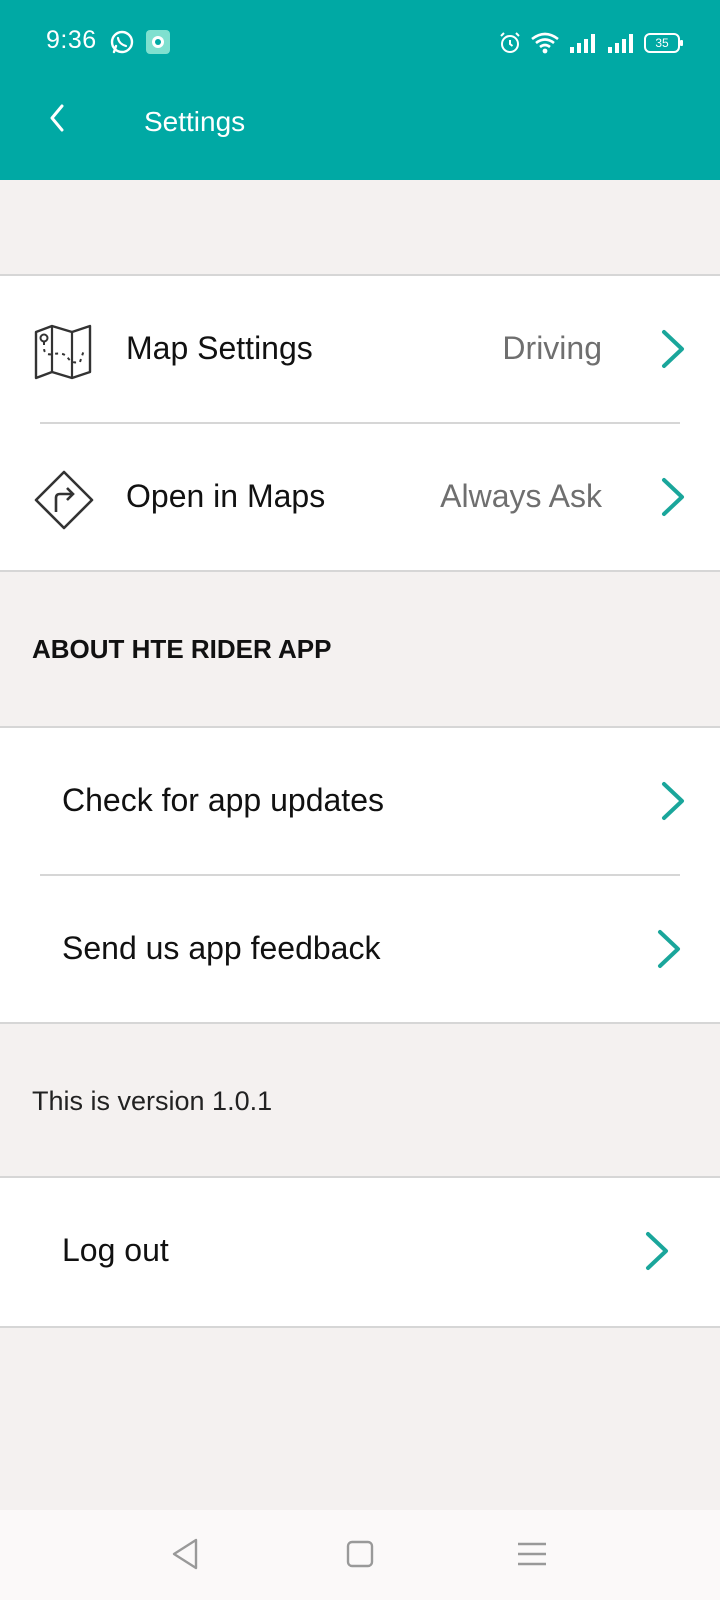 Image resolution: width=720 pixels, height=1600 pixels. Describe the element at coordinates (115, 1250) in the screenshot. I see `logout-label: Log out` at that location.